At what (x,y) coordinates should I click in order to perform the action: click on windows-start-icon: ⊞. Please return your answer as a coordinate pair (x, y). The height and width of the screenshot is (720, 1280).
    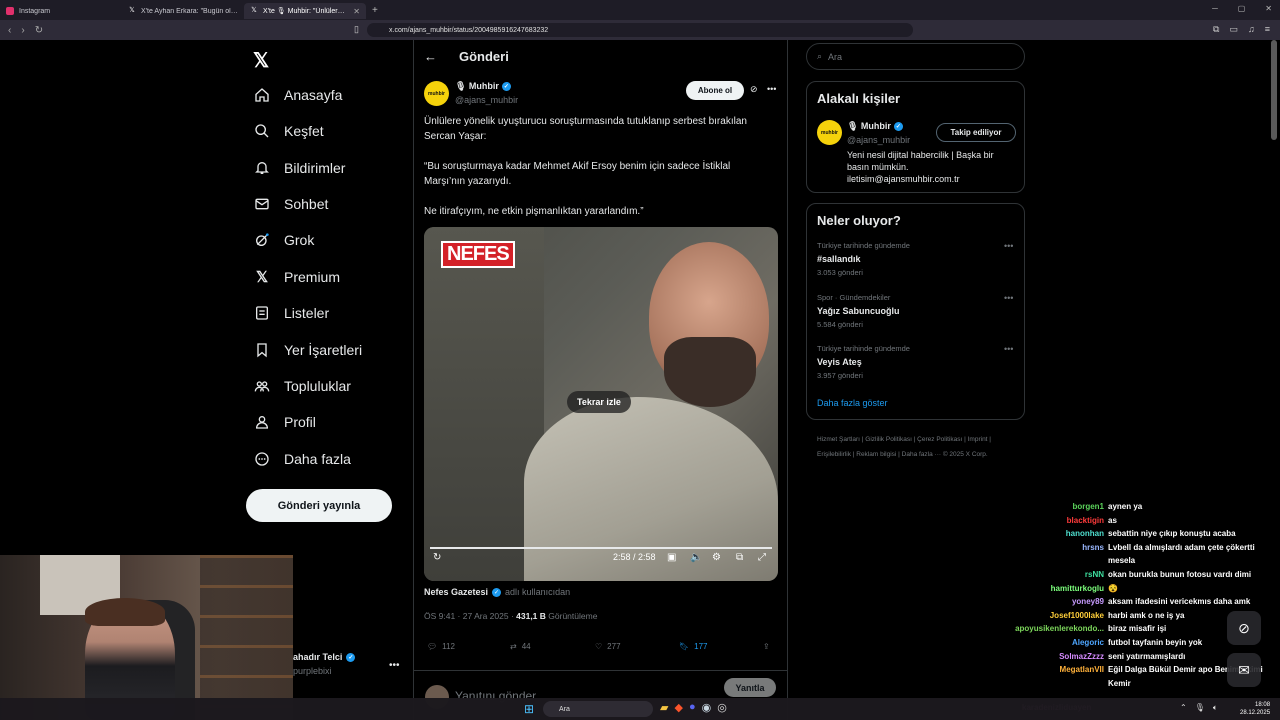
    Looking at the image, I should click on (529, 709).